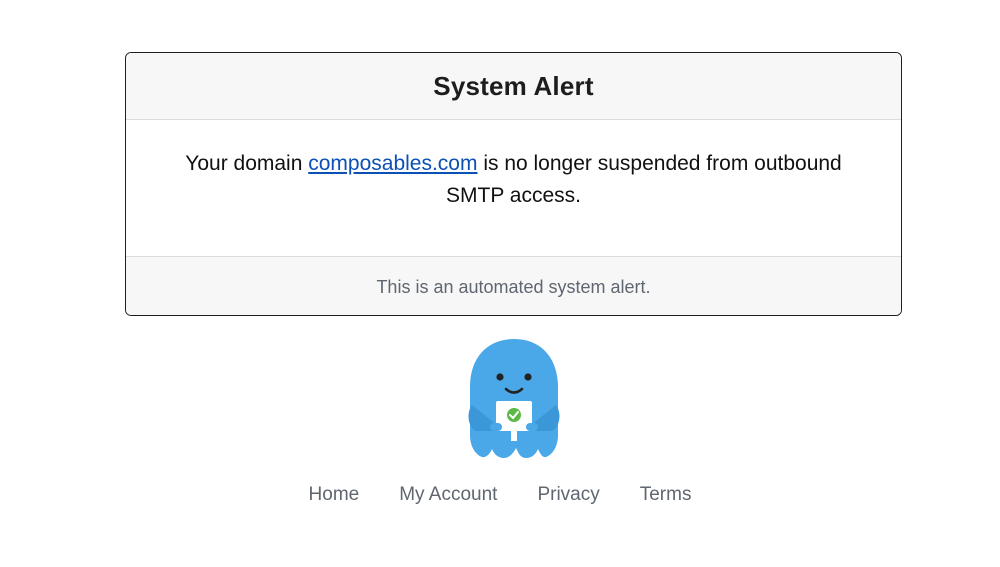 This screenshot has height=567, width=1000. What do you see at coordinates (666, 495) in the screenshot?
I see `footer-link-terms: Terms` at bounding box center [666, 495].